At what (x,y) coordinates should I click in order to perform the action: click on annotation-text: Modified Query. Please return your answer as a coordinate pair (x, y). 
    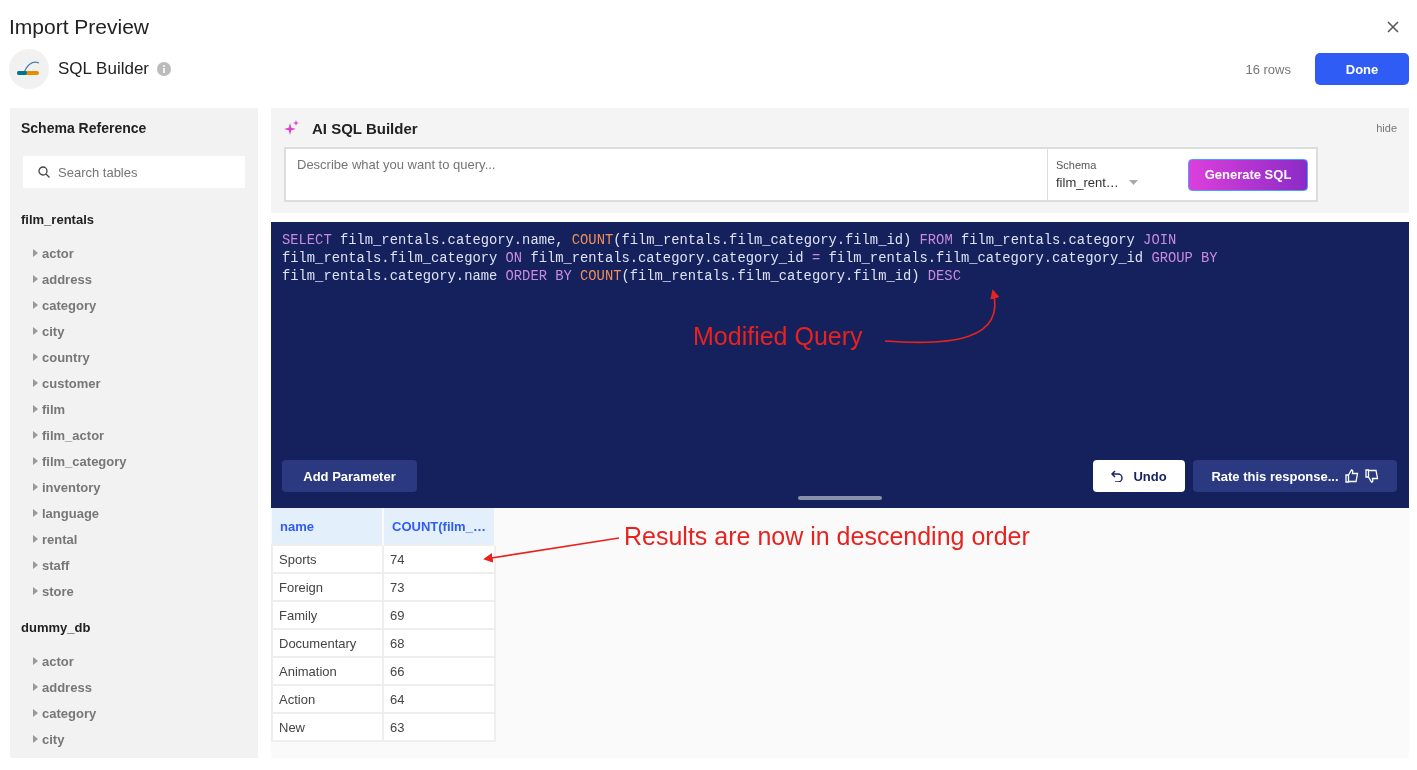
    Looking at the image, I should click on (778, 336).